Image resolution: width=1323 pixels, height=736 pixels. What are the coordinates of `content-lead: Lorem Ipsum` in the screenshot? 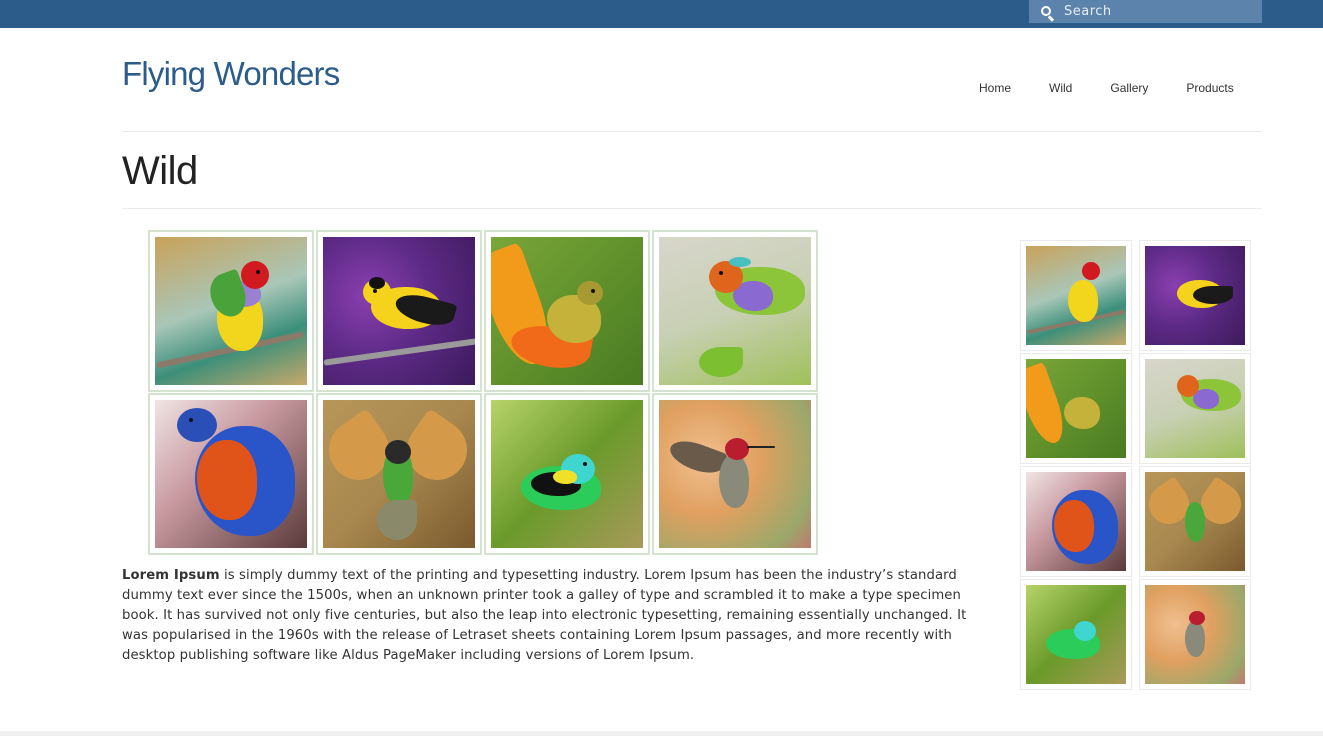 It's located at (171, 575).